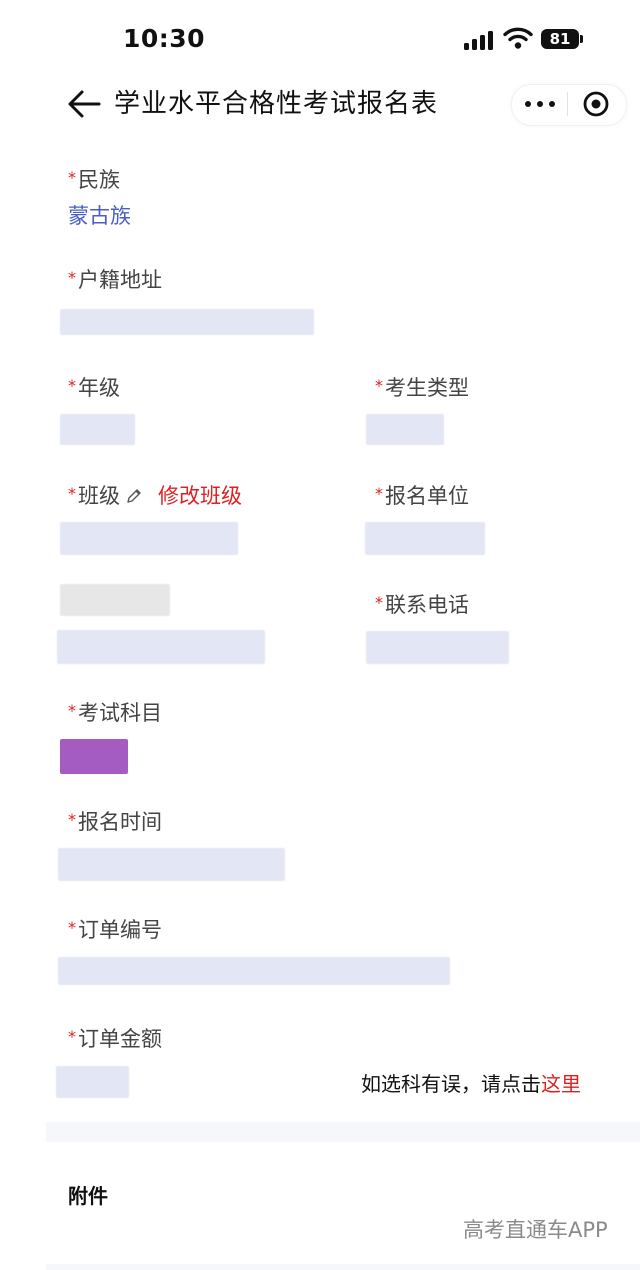 The height and width of the screenshot is (1270, 640). Describe the element at coordinates (88, 1196) in the screenshot. I see `attachments-title: 附件` at that location.